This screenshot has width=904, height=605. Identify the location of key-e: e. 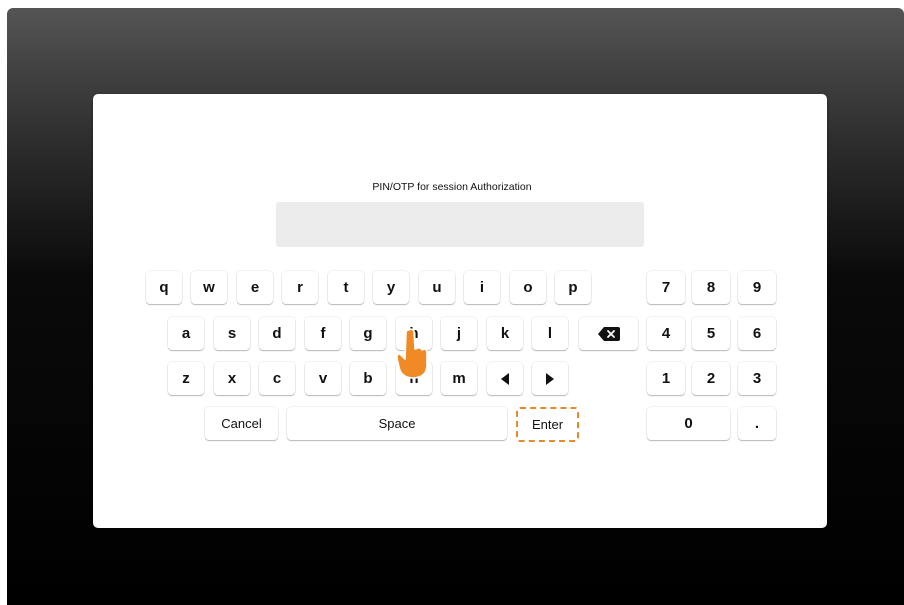
(255, 287).